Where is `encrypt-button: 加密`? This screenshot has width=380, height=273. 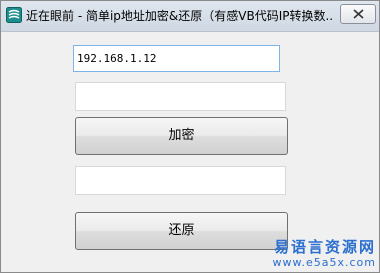
encrypt-button: 加密 is located at coordinates (181, 136).